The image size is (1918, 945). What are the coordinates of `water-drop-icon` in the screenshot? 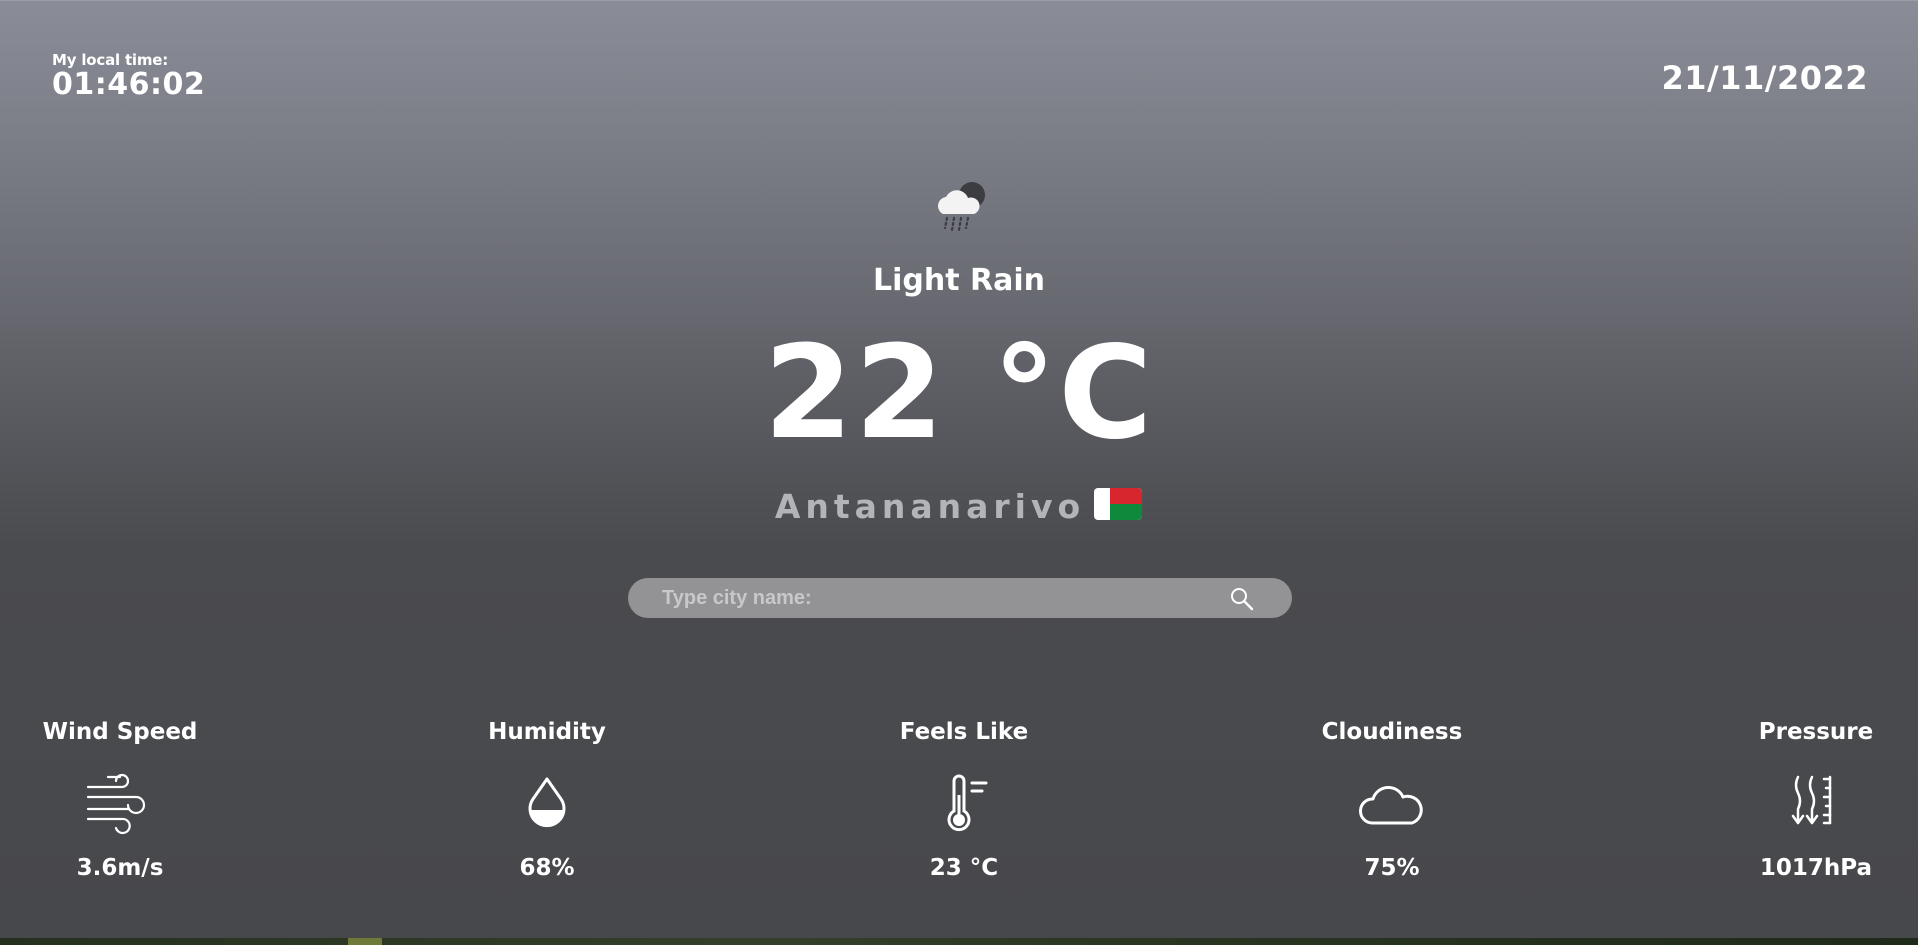 It's located at (547, 802).